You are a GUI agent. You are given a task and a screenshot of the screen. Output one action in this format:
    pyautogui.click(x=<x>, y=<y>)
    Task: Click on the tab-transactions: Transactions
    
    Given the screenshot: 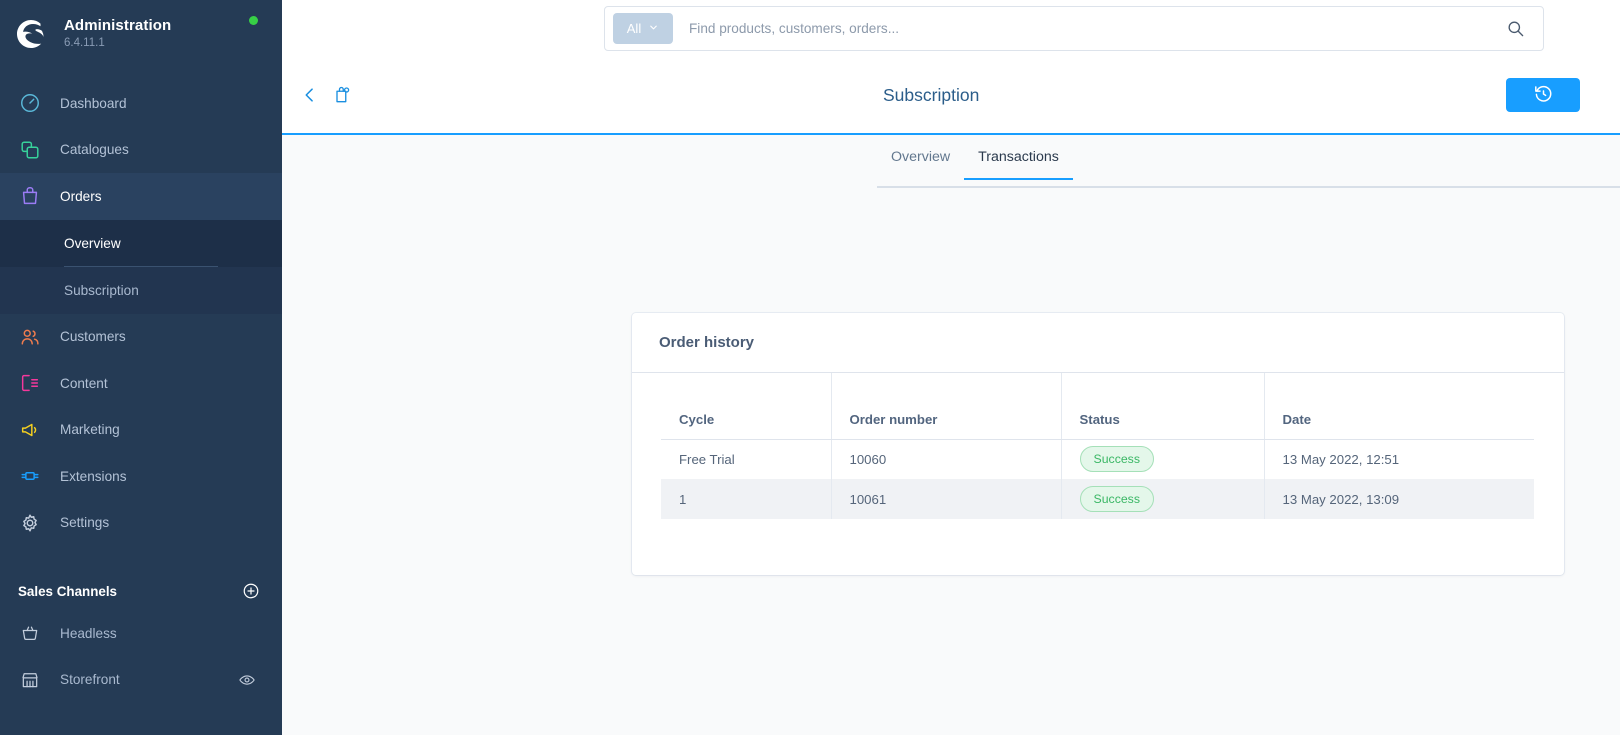 What is the action you would take?
    pyautogui.click(x=1018, y=157)
    